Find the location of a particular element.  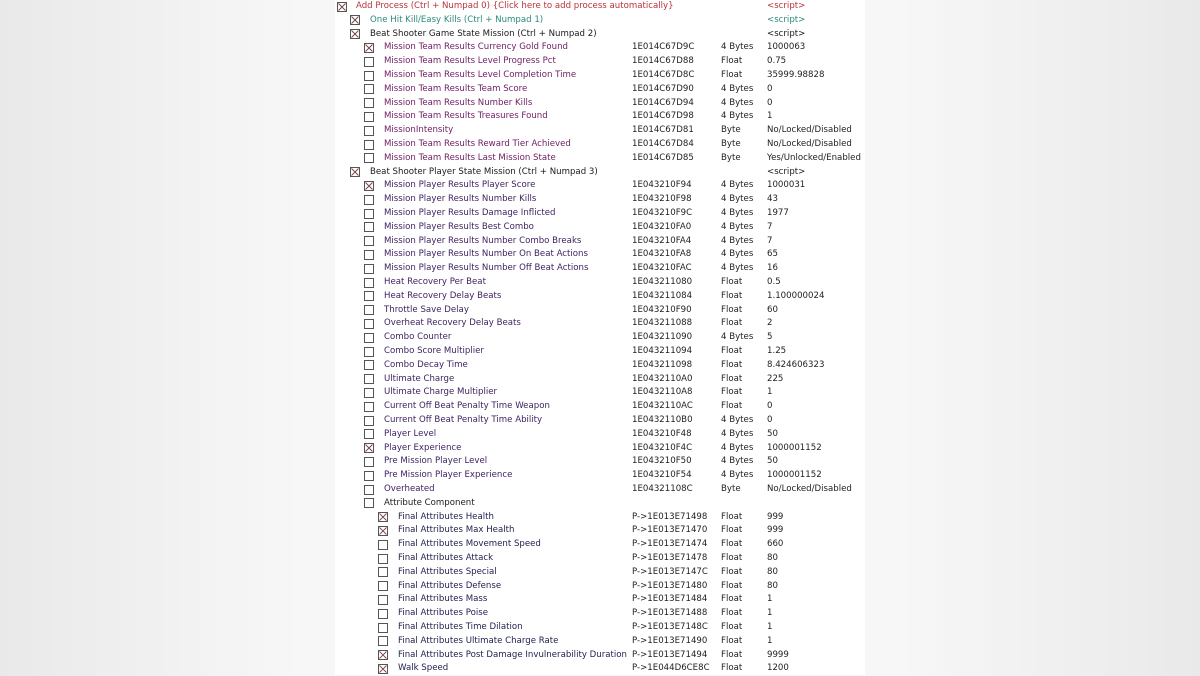

table-row: Attribute Component is located at coordinates (600, 504).